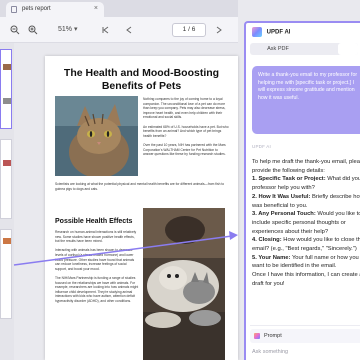 This screenshot has height=360, width=360. I want to click on page-total: 6, so click(193, 29).